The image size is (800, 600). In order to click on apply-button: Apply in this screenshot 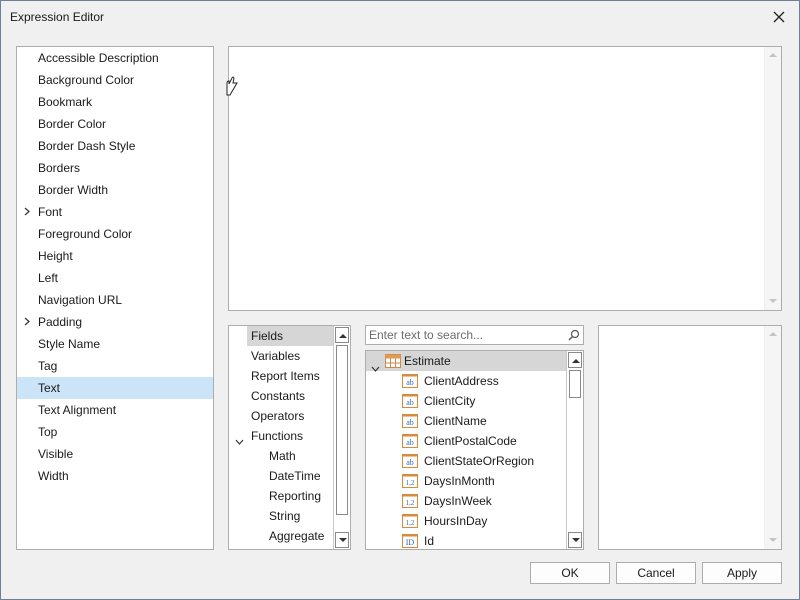, I will do `click(742, 573)`.